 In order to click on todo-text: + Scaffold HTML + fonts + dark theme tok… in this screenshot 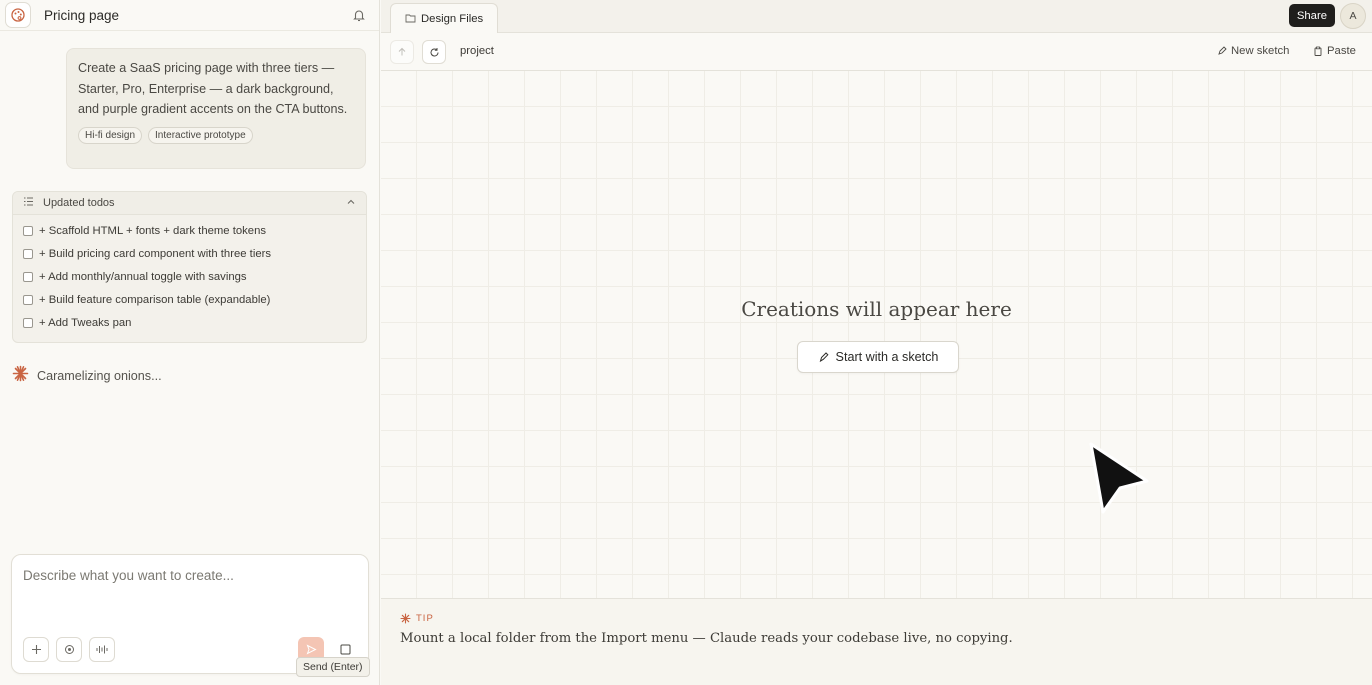, I will do `click(152, 230)`.